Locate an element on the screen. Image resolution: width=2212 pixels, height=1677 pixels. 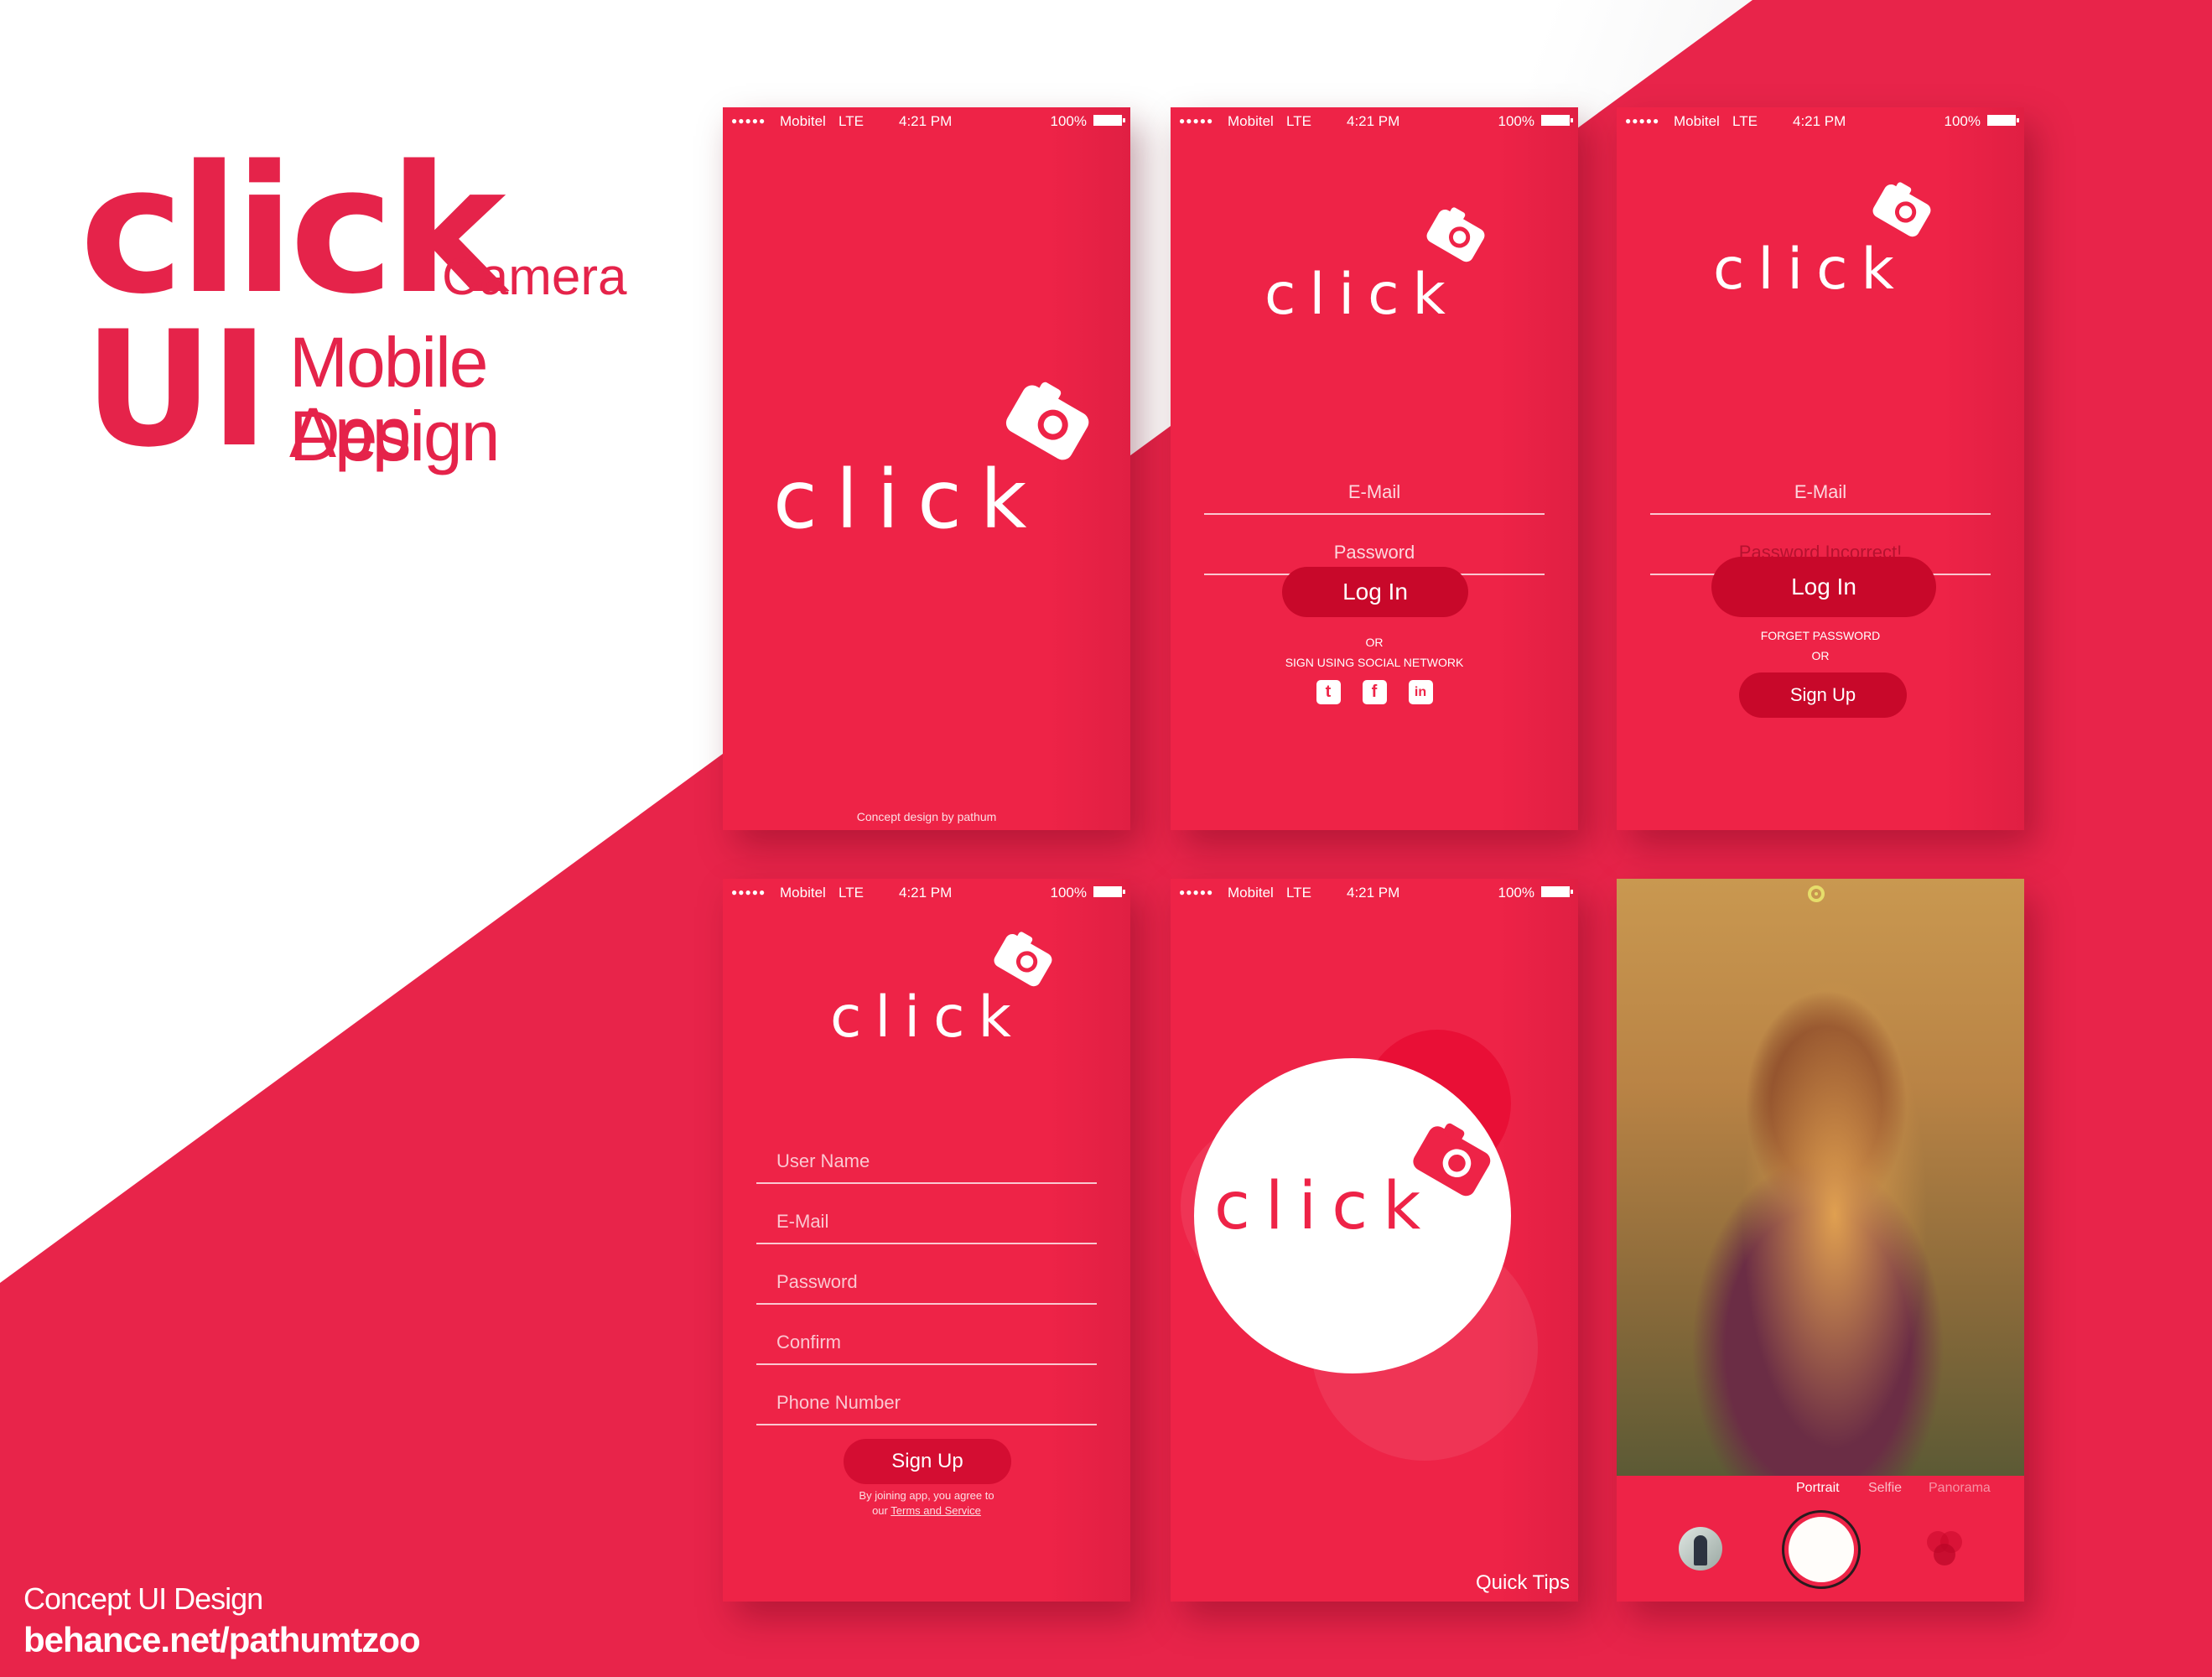
splash-footer: Concept design by pathum is located at coordinates (927, 816).